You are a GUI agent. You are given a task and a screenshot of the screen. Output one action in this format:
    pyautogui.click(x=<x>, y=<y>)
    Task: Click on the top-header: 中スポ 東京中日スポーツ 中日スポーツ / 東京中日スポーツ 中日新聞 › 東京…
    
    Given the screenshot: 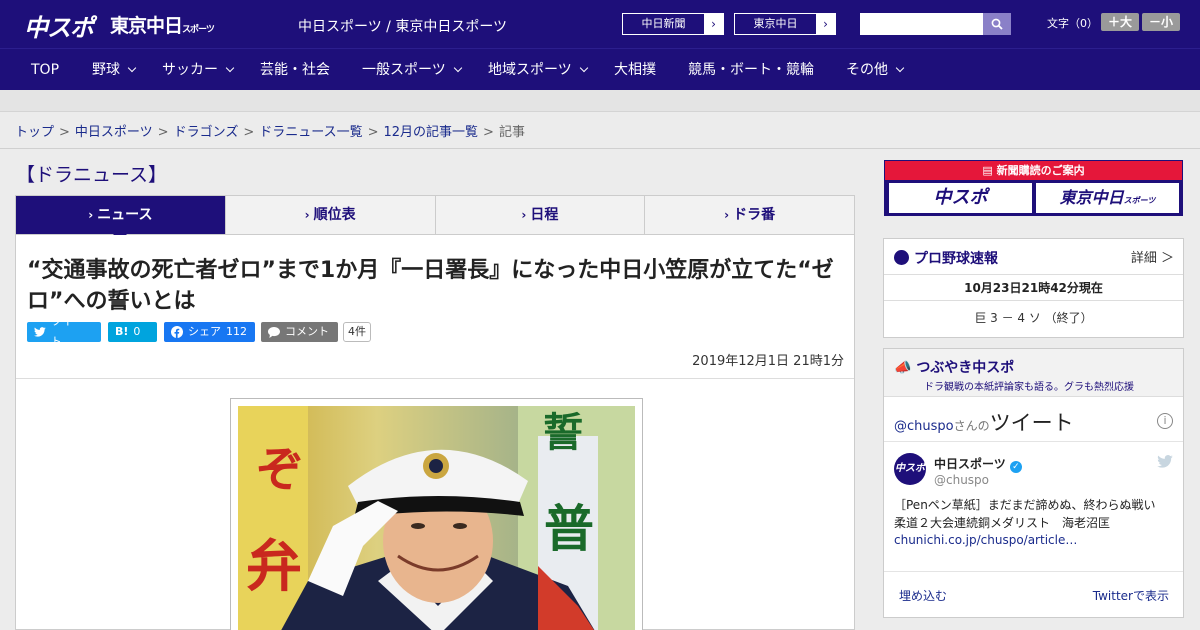 What is the action you would take?
    pyautogui.click(x=600, y=24)
    